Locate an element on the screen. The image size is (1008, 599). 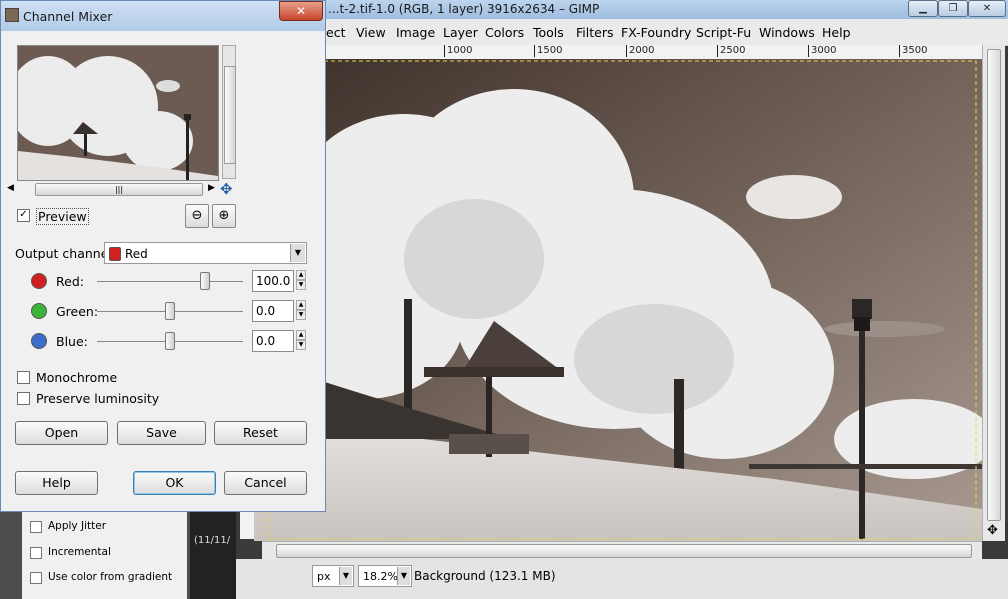
green-spin-buttons: ▲ ▼ is located at coordinates (301, 311).